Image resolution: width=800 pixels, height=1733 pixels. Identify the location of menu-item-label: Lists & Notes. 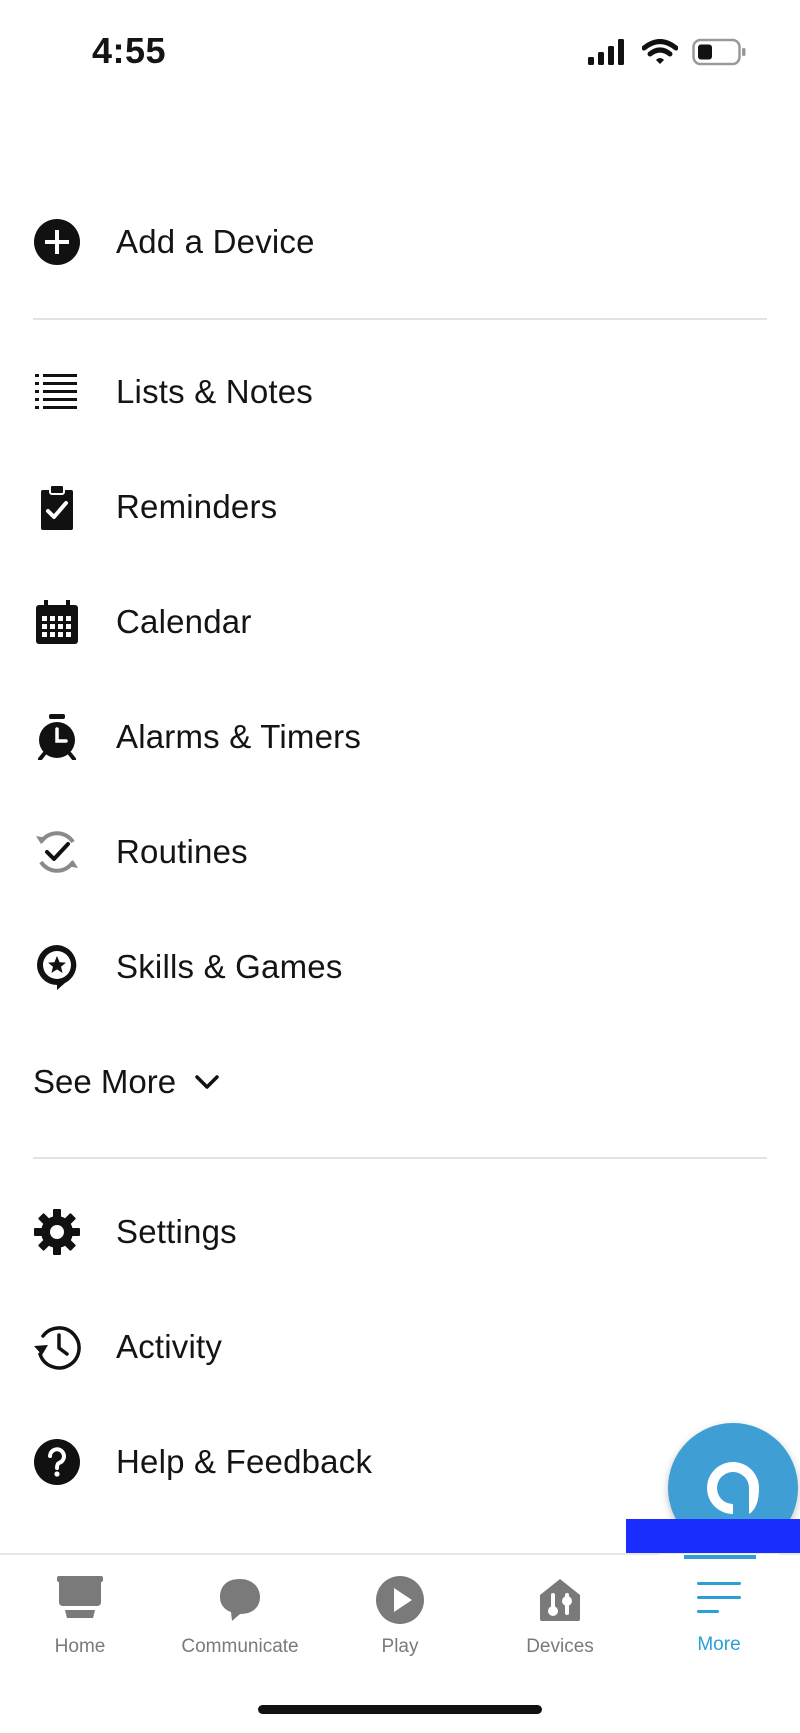
(215, 391).